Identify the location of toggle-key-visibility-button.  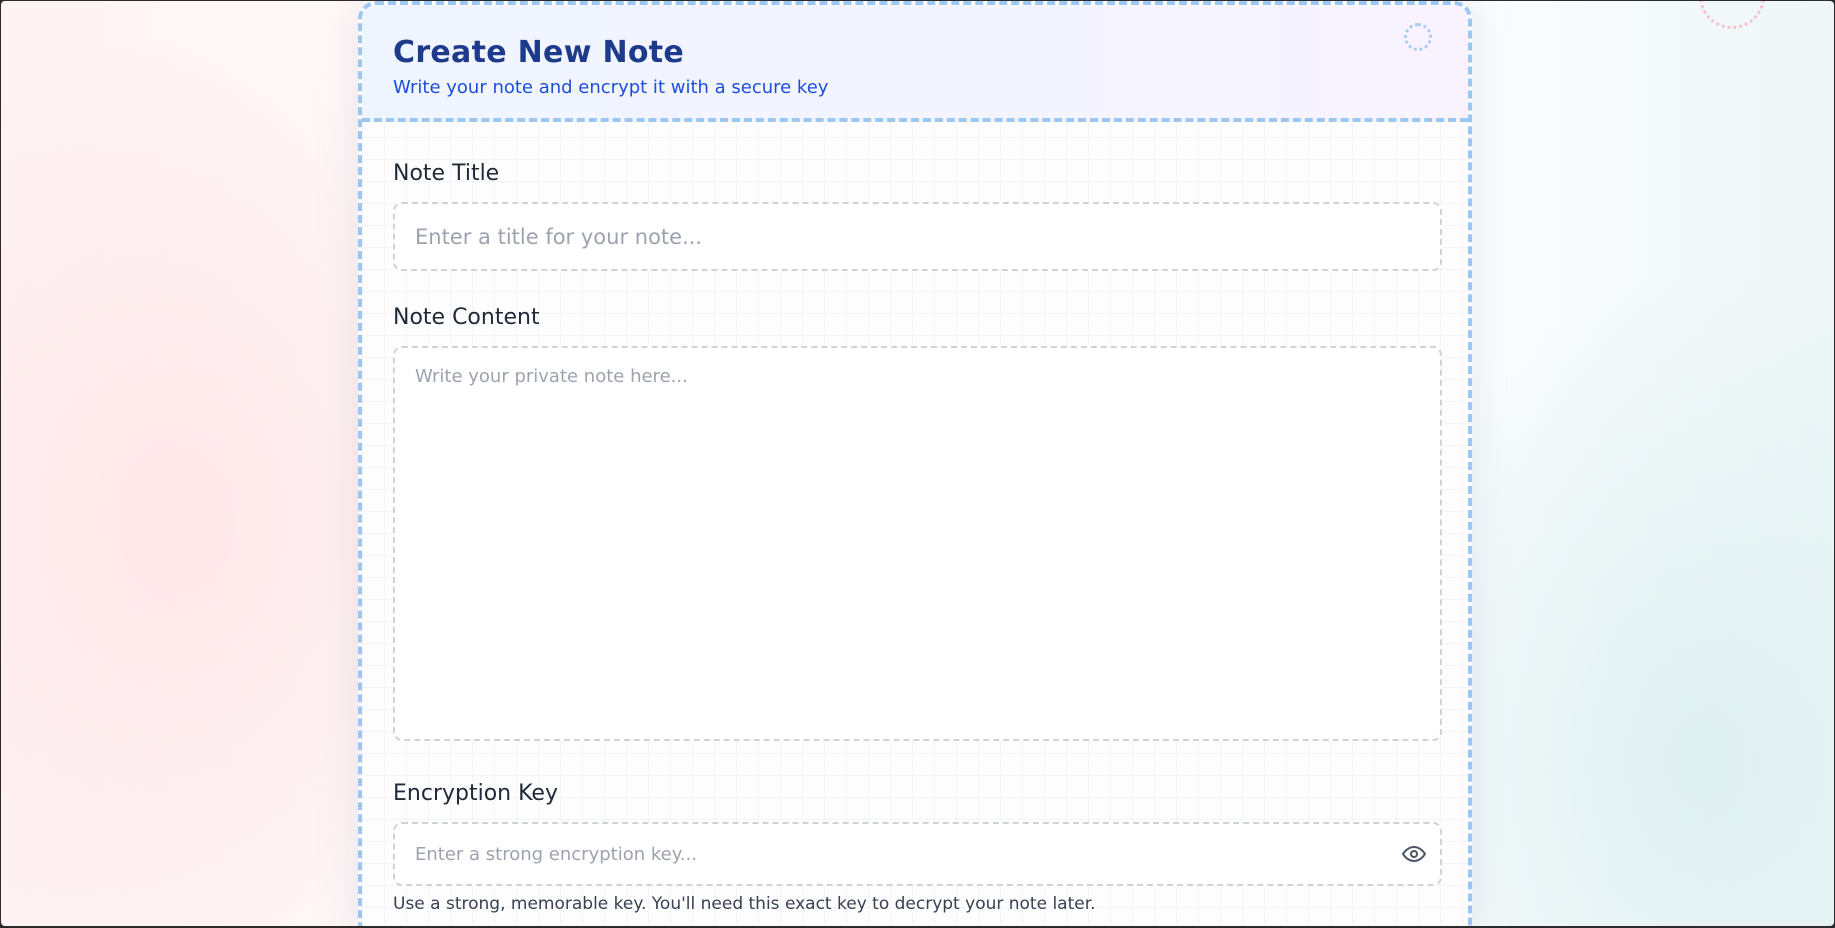
(1414, 854).